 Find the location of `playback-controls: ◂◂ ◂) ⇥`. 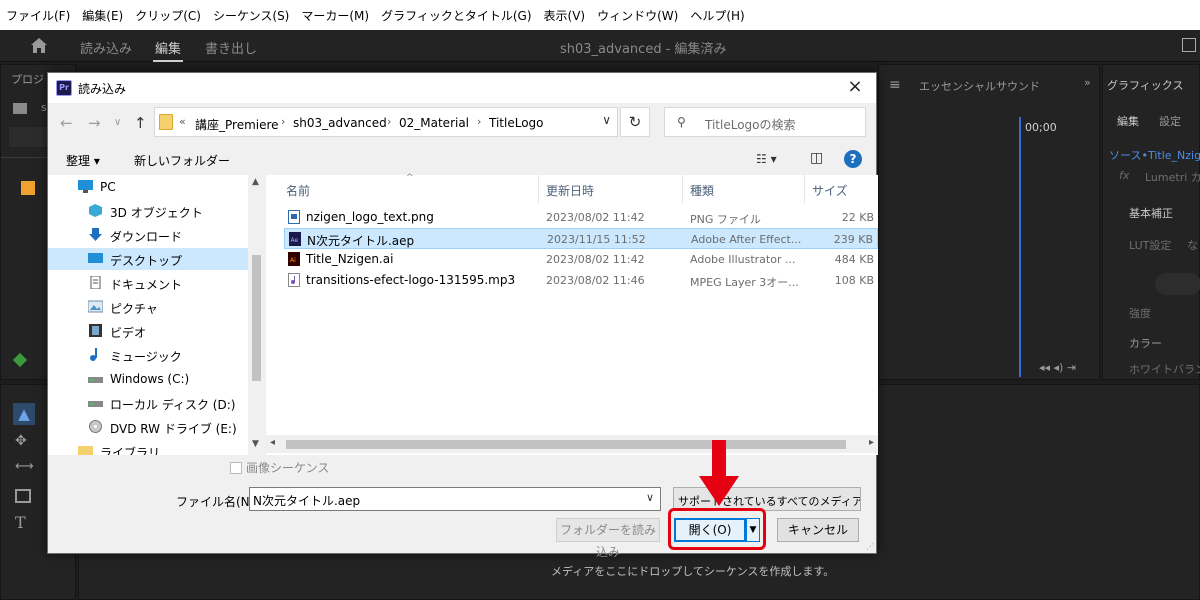

playback-controls: ◂◂ ◂) ⇥ is located at coordinates (1057, 367).